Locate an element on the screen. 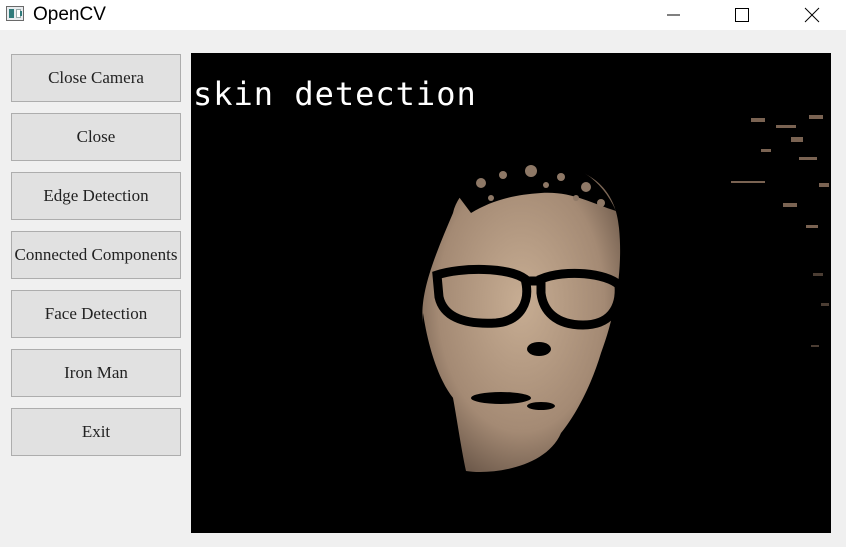 This screenshot has height=547, width=846. close-camera-button: Close Camera is located at coordinates (96, 78).